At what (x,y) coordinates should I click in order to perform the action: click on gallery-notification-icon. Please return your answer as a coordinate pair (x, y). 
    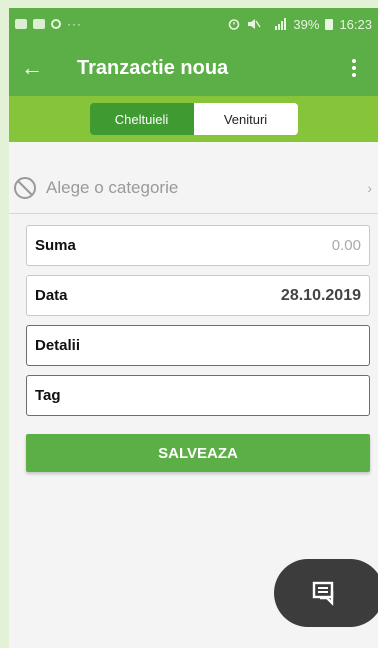
    Looking at the image, I should click on (21, 24).